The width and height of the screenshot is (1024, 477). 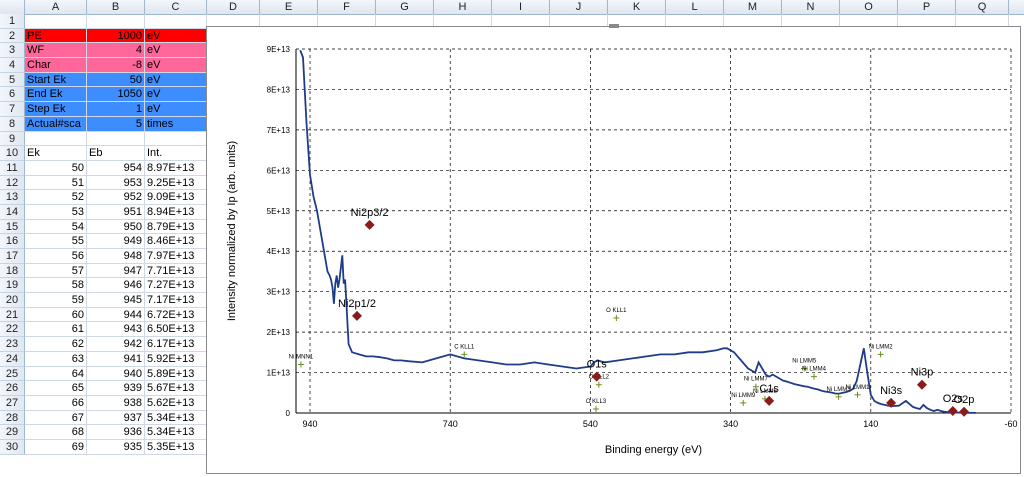 I want to click on row-header: 19, so click(x=12, y=286).